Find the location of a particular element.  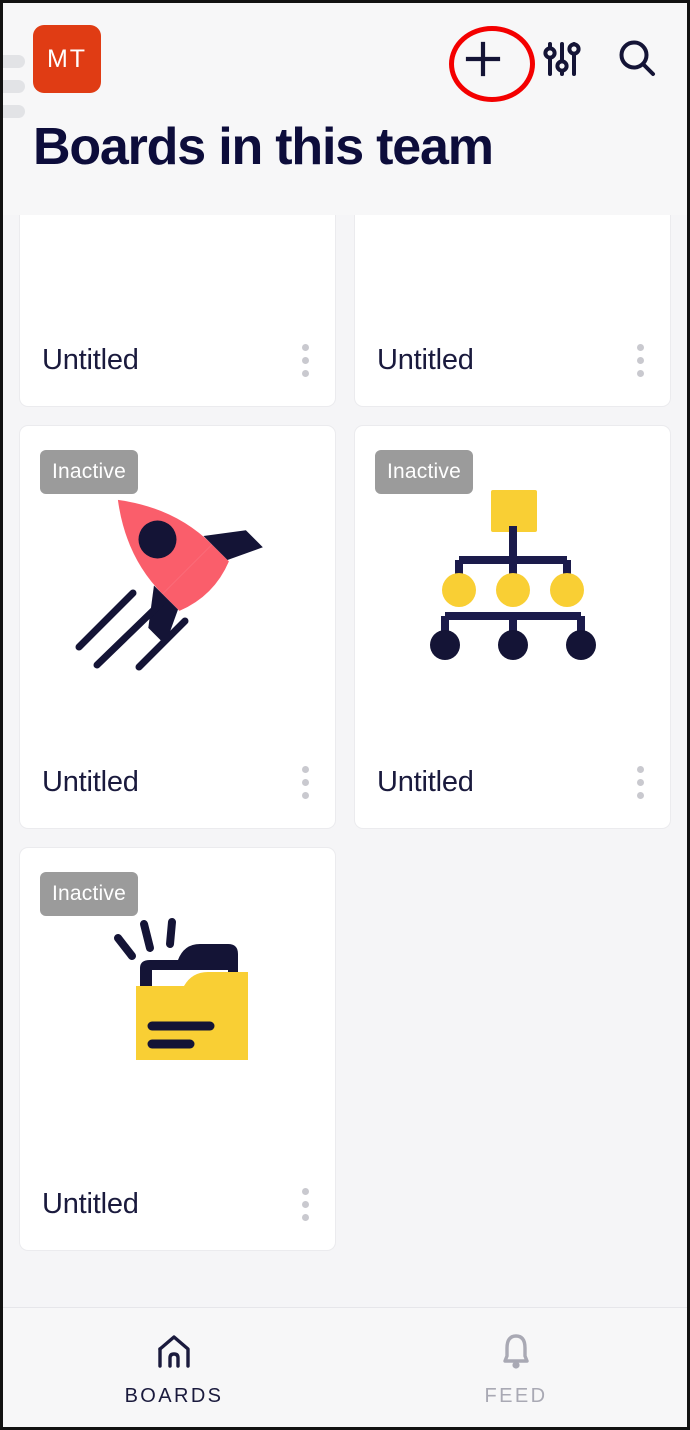

sliders-icon is located at coordinates (562, 59).